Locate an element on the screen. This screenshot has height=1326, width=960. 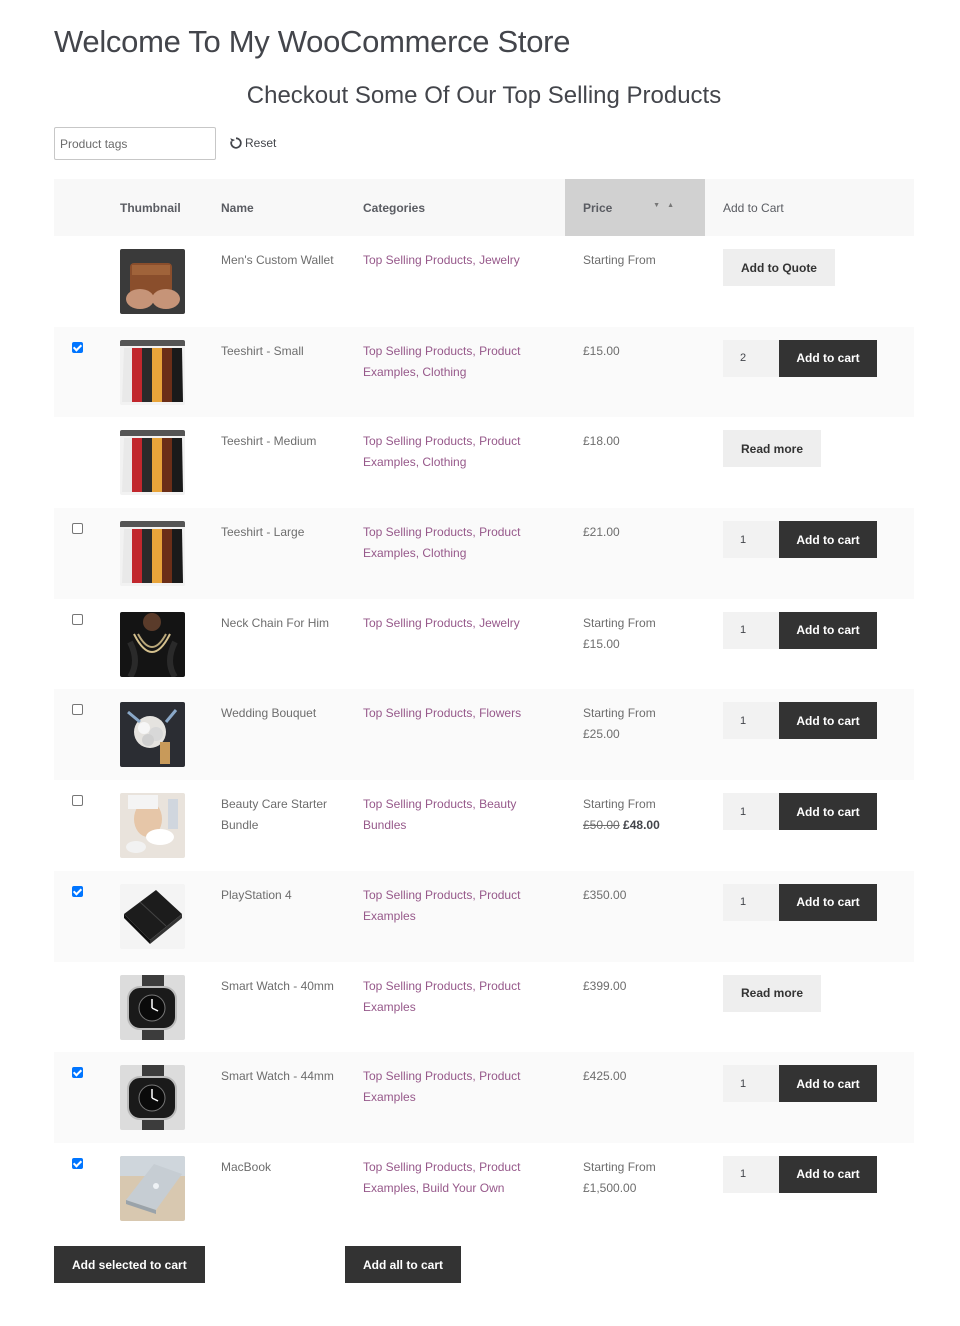
price-line-1: £18.00 is located at coordinates (601, 441).